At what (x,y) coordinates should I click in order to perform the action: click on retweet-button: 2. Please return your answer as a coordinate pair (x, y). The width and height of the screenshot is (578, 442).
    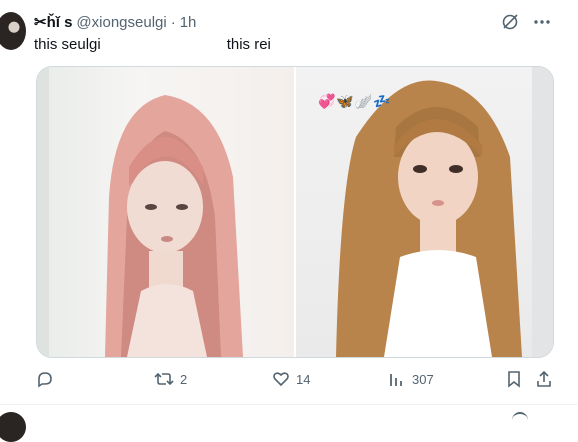
    Looking at the image, I should click on (170, 379).